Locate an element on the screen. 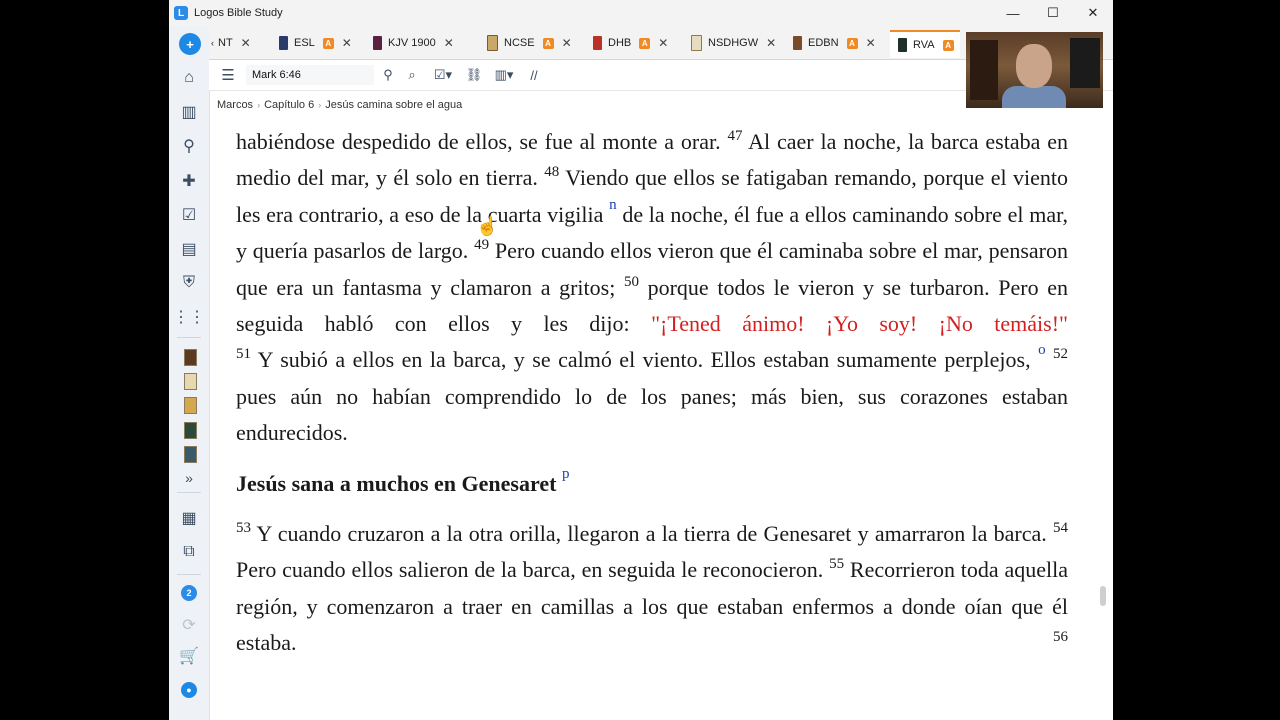  bible-icon: ✚ is located at coordinates (189, 181).